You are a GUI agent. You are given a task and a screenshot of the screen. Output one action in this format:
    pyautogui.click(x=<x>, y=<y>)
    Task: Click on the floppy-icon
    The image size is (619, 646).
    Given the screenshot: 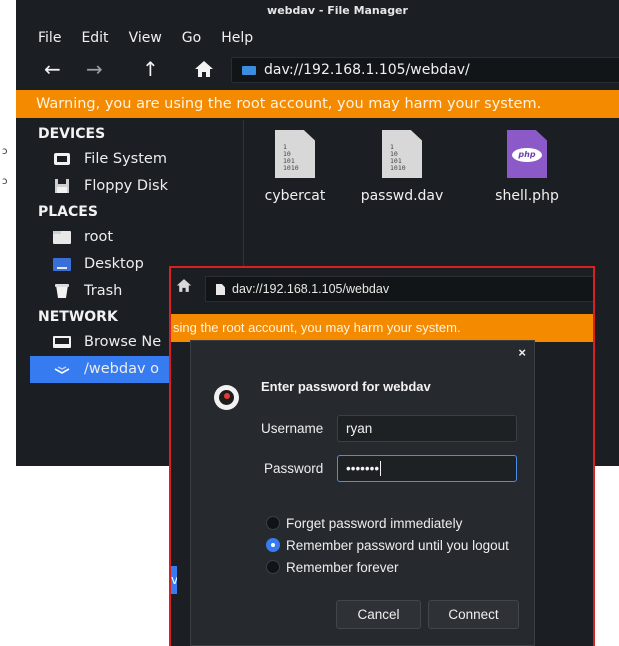 What is the action you would take?
    pyautogui.click(x=62, y=186)
    